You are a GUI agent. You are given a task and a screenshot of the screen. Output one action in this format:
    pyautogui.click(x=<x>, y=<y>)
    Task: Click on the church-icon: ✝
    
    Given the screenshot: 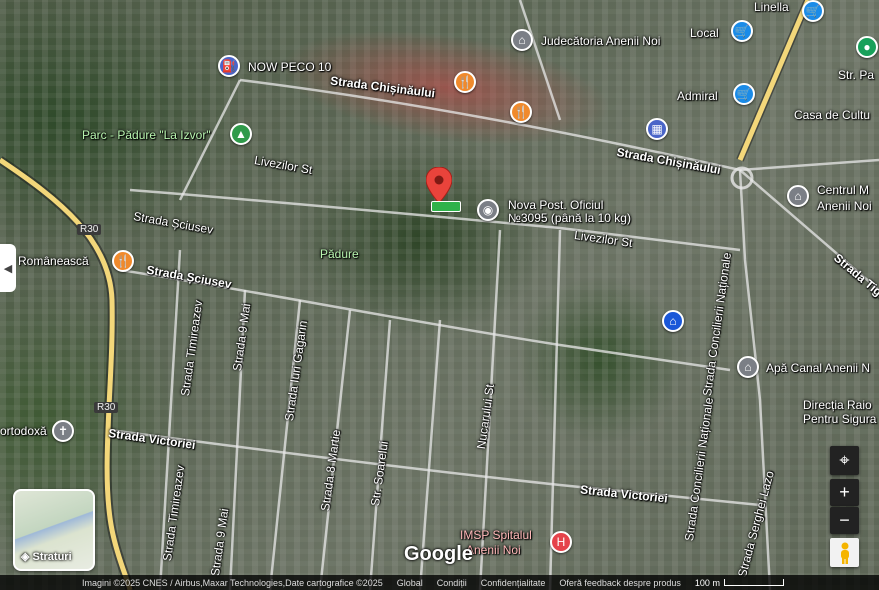 What is the action you would take?
    pyautogui.click(x=63, y=431)
    